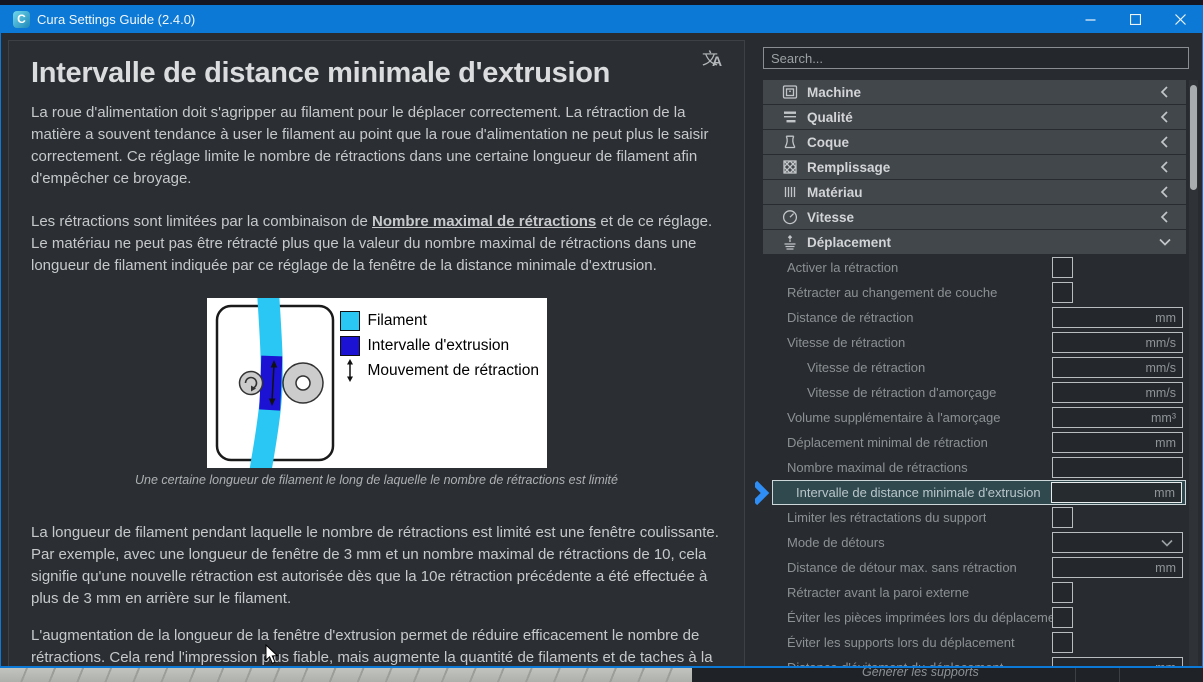  What do you see at coordinates (976, 58) in the screenshot?
I see `search-input` at bounding box center [976, 58].